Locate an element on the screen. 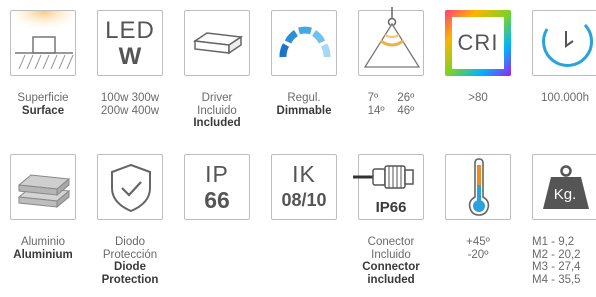 This screenshot has height=297, width=596. driver-label-2: Incluido is located at coordinates (217, 110).